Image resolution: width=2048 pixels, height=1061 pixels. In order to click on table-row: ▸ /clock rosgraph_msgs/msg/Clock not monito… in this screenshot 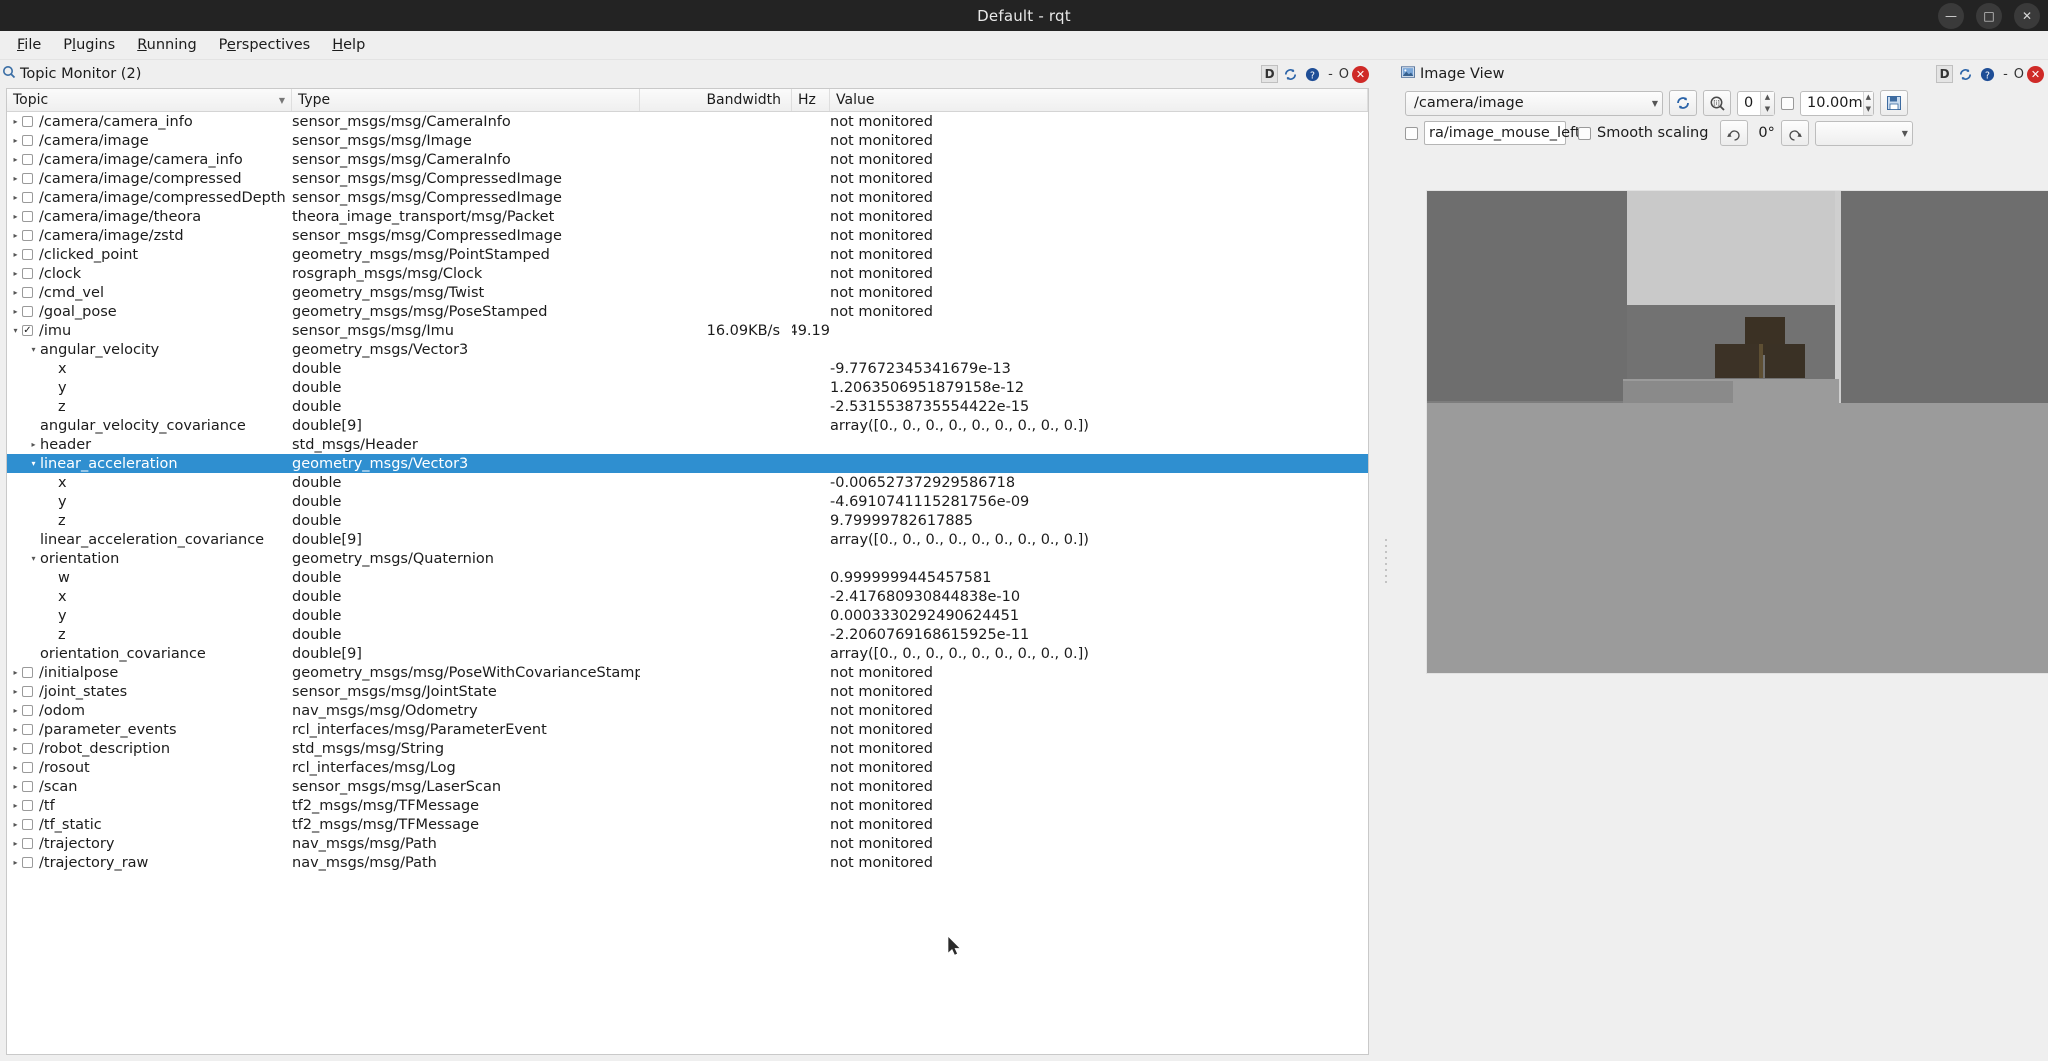, I will do `click(687, 273)`.